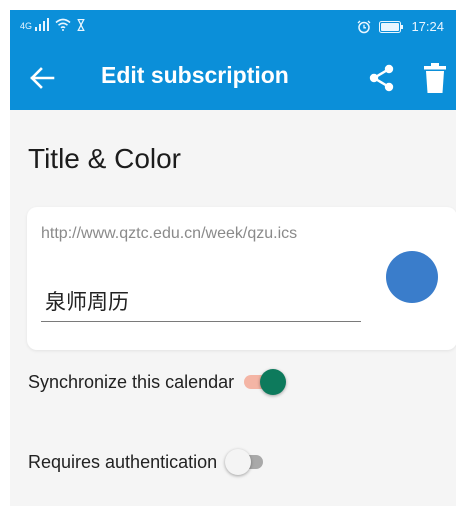  What do you see at coordinates (52, 24) in the screenshot?
I see `status-left-group: 4G` at bounding box center [52, 24].